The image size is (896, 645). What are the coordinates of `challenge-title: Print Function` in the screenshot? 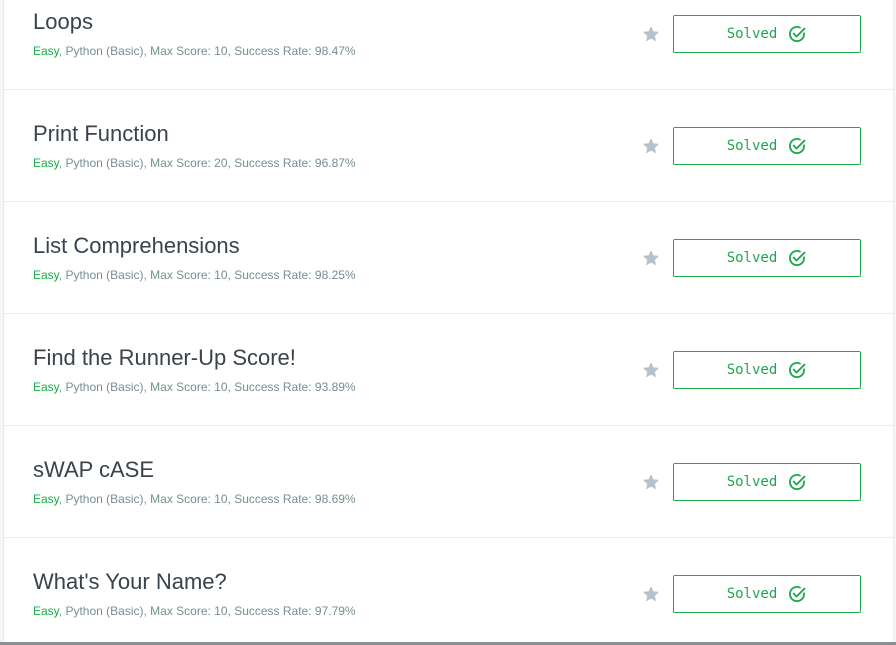 It's located at (101, 134).